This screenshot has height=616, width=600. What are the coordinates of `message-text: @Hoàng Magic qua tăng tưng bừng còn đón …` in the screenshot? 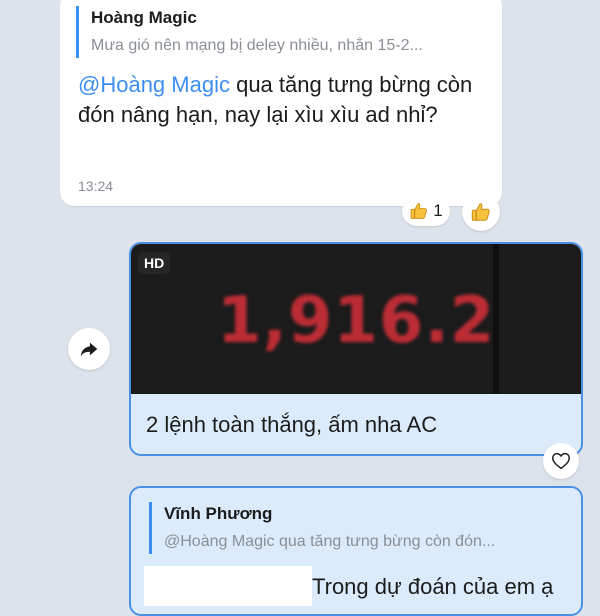 It's located at (278, 100).